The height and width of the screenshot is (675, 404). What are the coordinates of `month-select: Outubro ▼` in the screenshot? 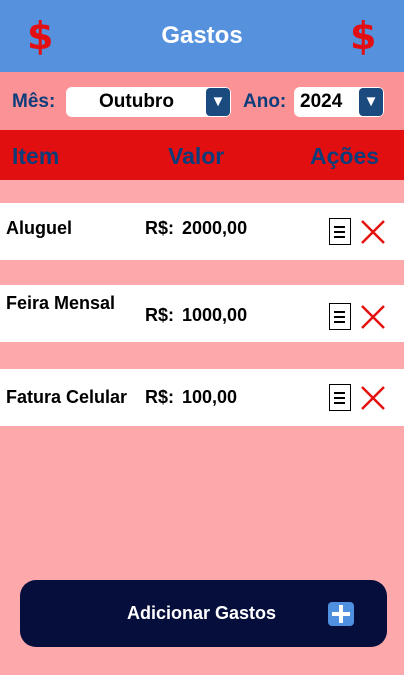 It's located at (148, 102).